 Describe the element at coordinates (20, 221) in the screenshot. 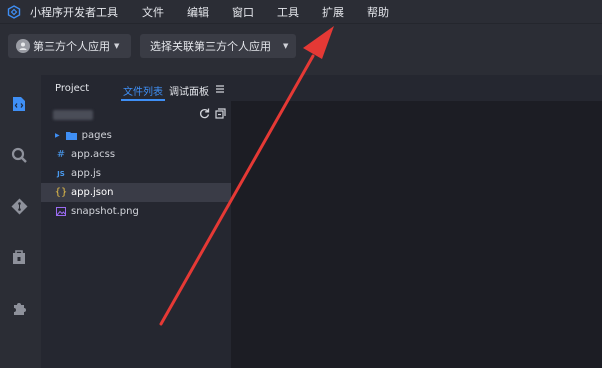

I see `activity-bar` at that location.